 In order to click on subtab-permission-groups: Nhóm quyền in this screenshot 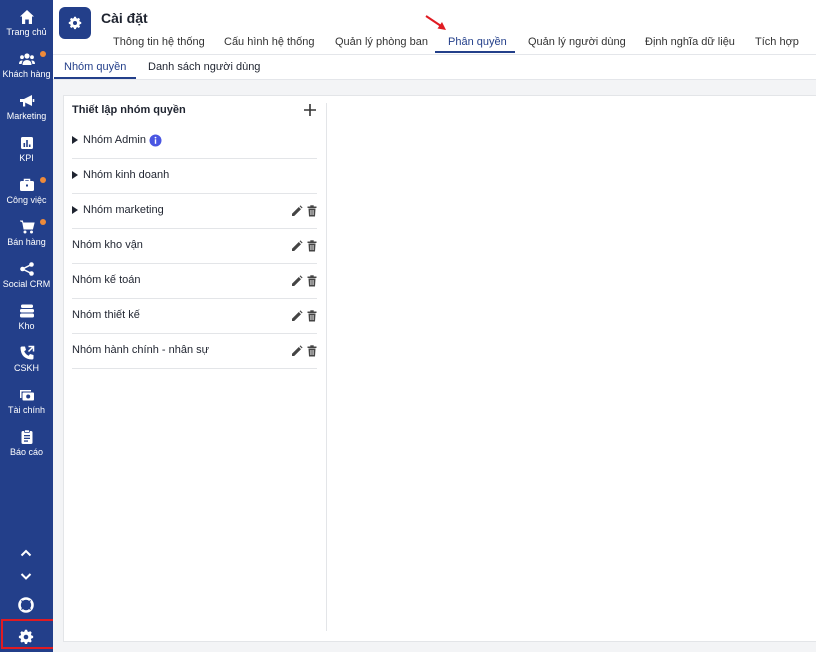, I will do `click(95, 67)`.